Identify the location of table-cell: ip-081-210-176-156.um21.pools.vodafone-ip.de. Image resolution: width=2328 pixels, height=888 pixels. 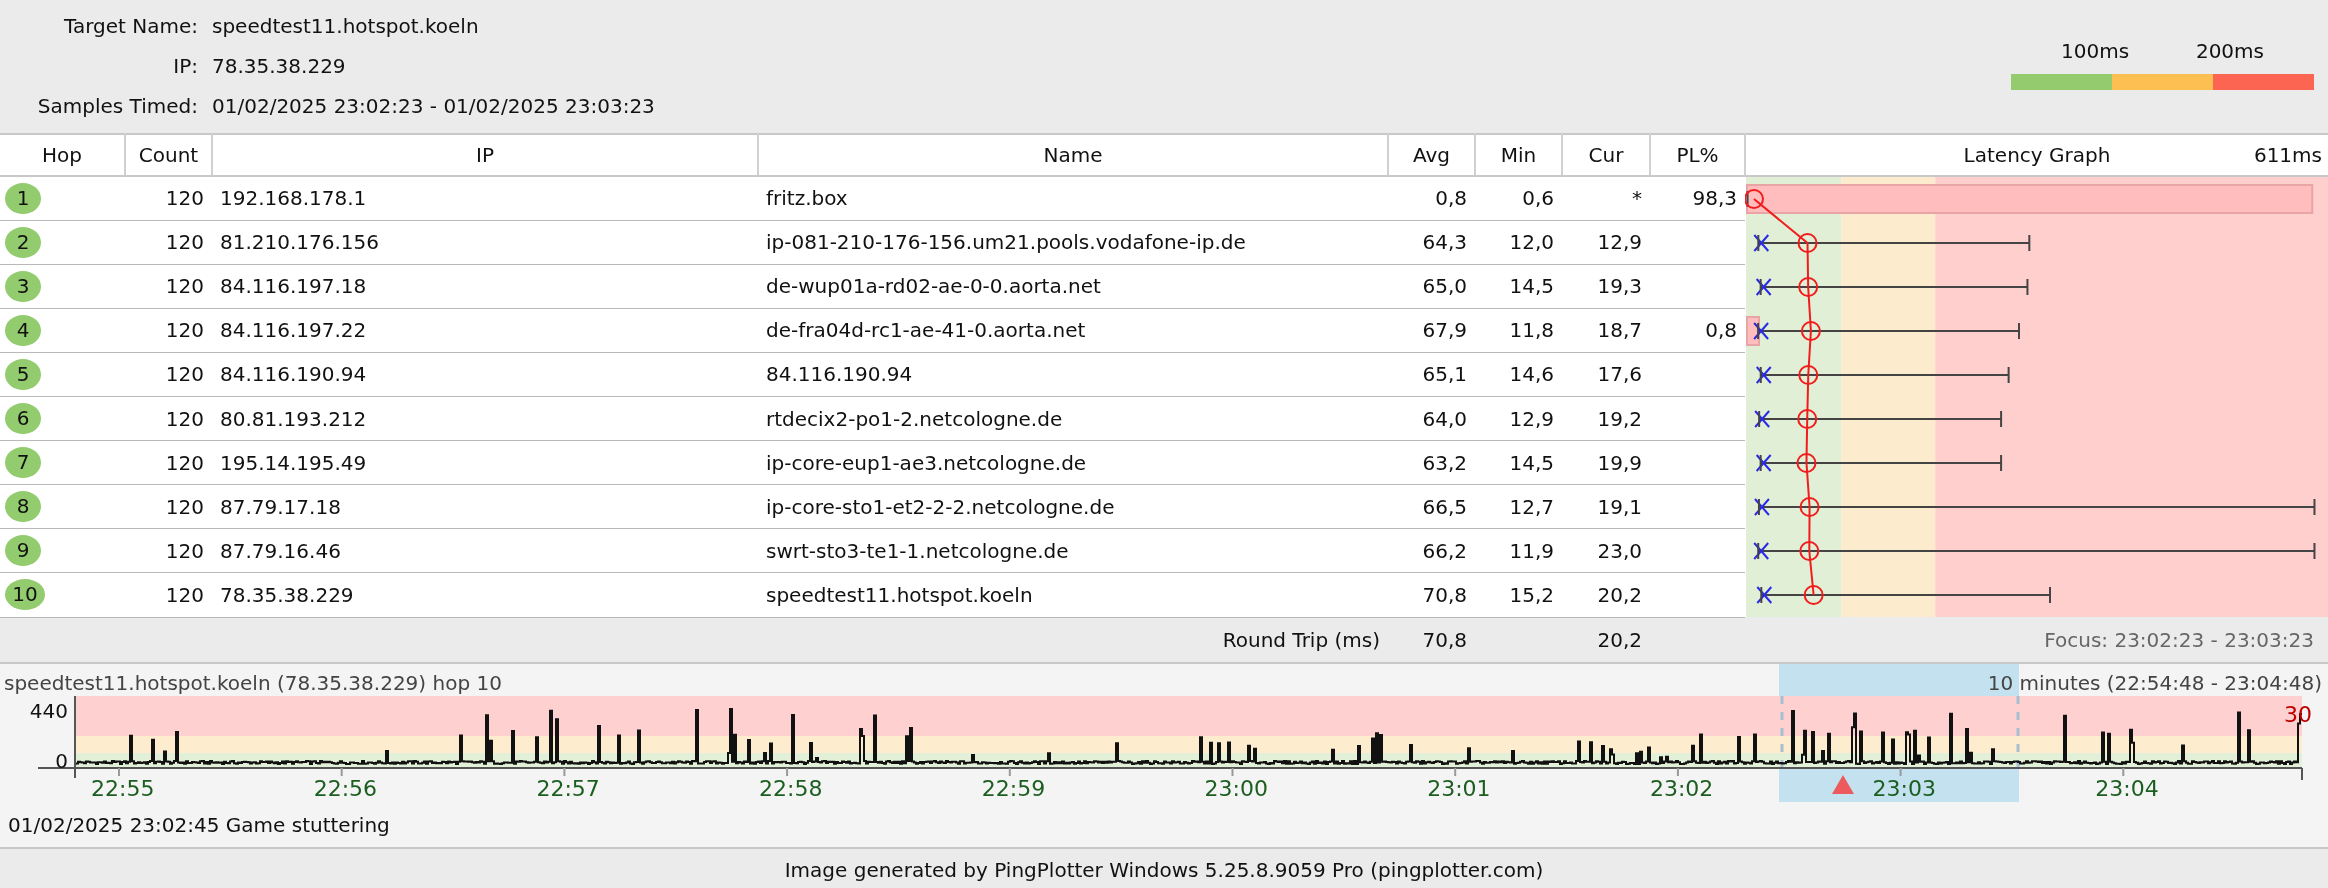
(1006, 242).